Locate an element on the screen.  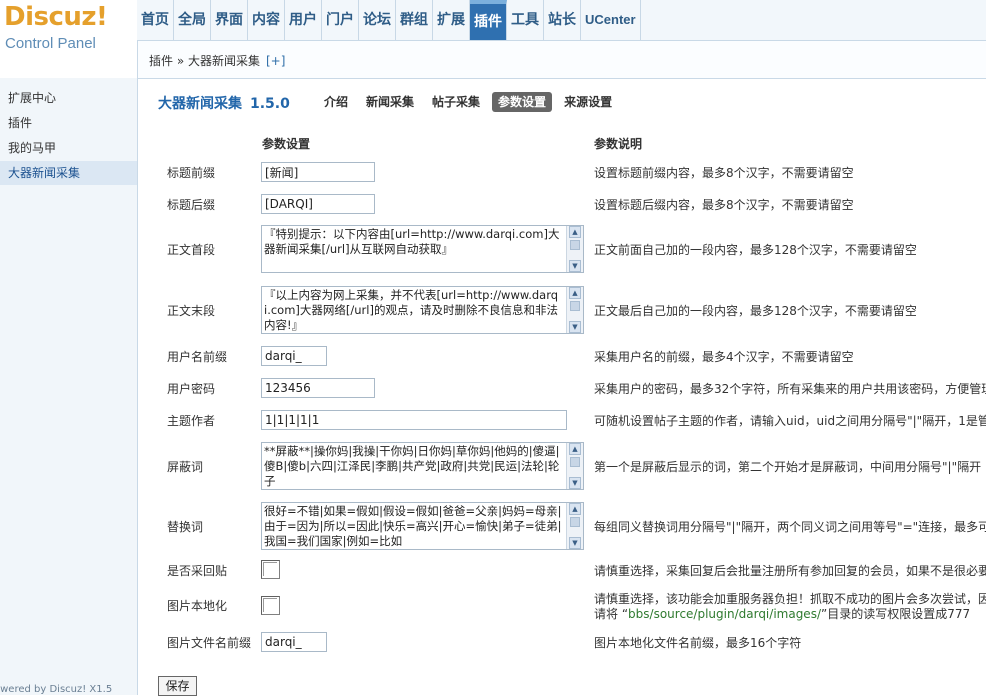
row-label: 替换词 is located at coordinates (185, 527).